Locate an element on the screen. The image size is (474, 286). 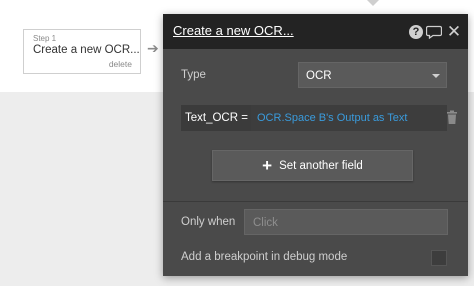
only-when-placeholder: Click is located at coordinates (265, 223).